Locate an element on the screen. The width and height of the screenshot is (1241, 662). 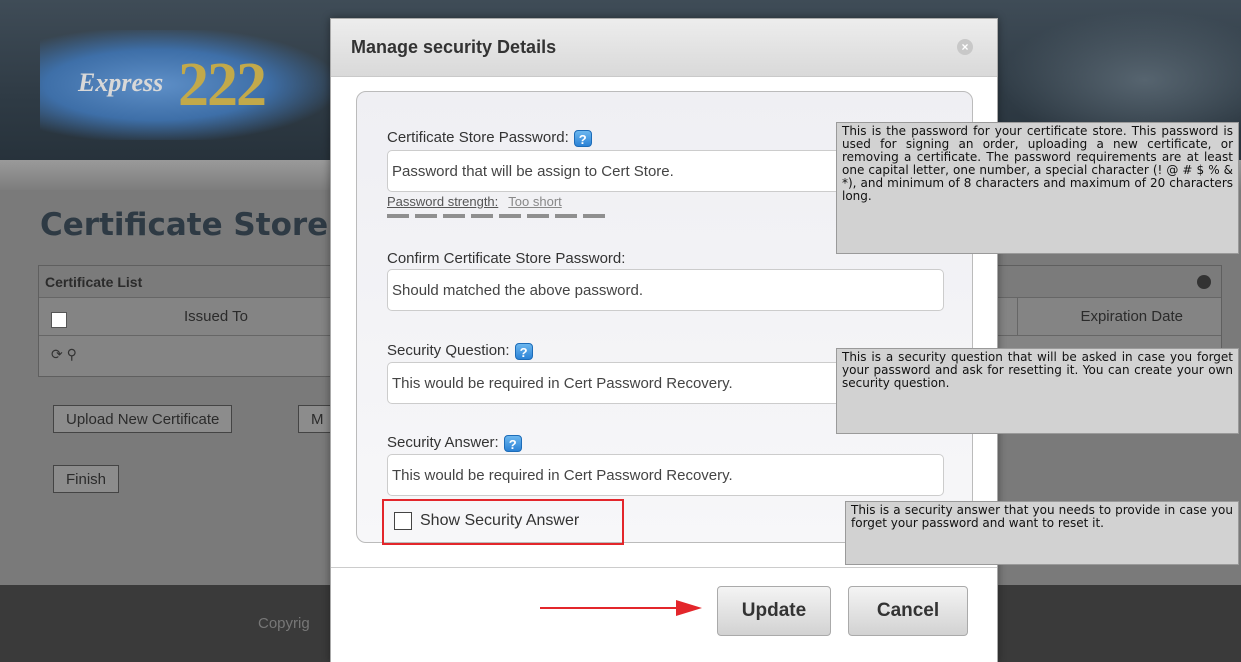
column-separator is located at coordinates (1017, 317).